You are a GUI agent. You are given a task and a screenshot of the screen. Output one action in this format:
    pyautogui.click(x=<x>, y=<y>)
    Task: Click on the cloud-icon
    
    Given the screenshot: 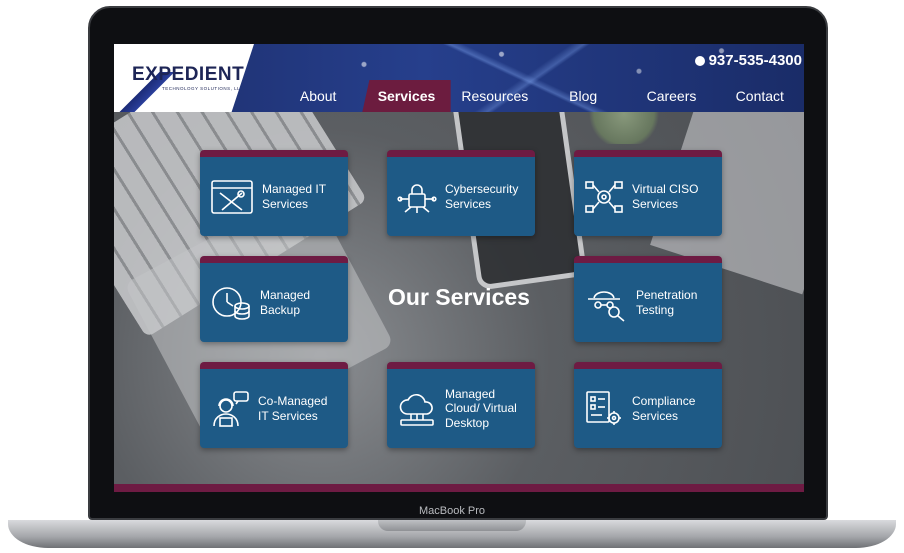 What is the action you would take?
    pyautogui.click(x=416, y=409)
    